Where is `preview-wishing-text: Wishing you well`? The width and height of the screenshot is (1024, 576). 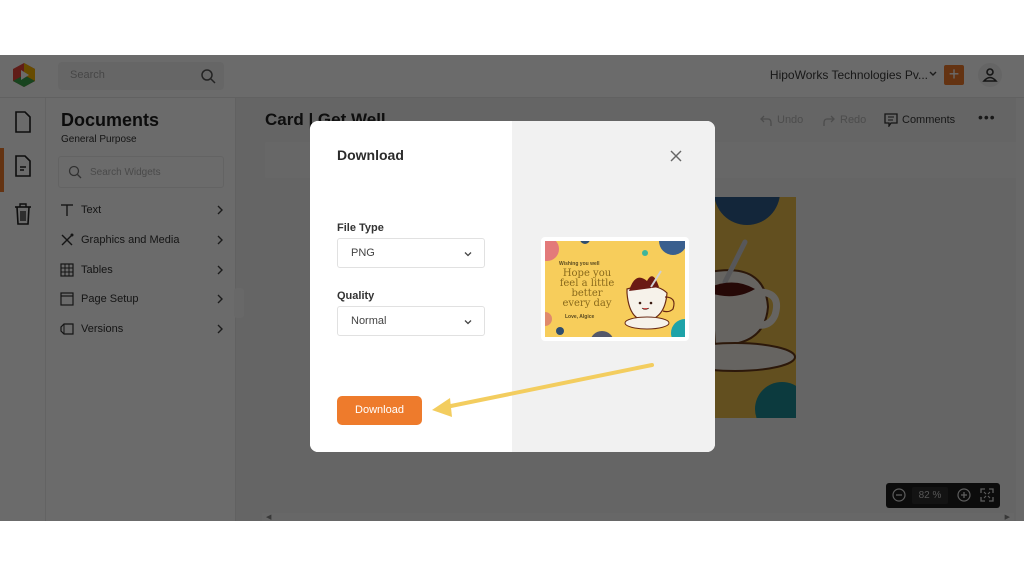
preview-wishing-text: Wishing you well is located at coordinates (579, 264).